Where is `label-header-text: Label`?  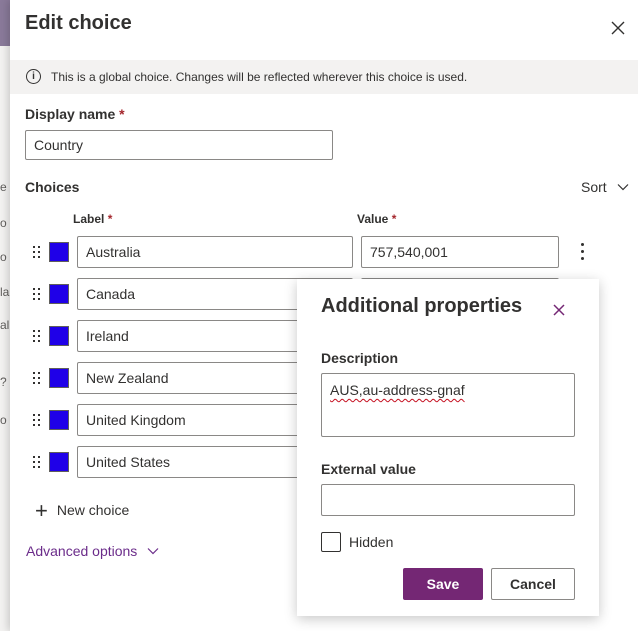
label-header-text: Label is located at coordinates (89, 219).